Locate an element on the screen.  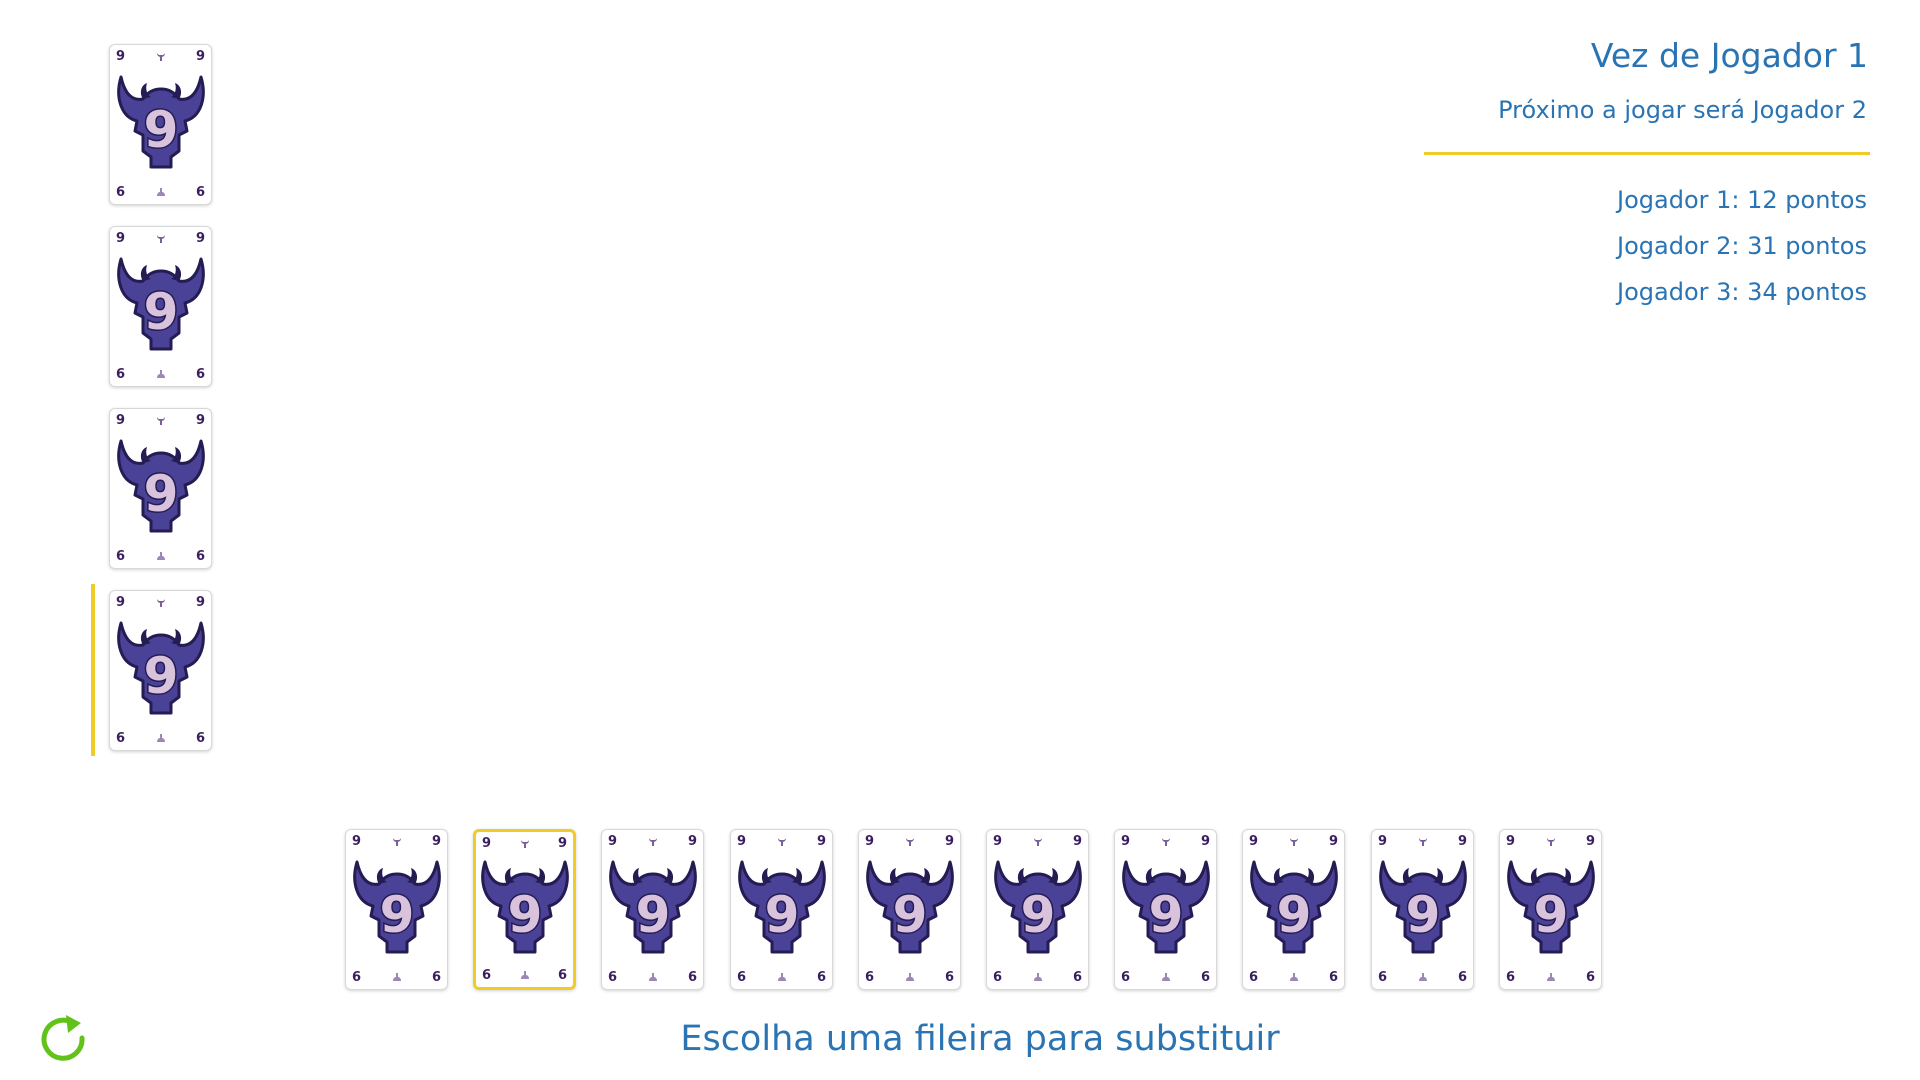
row-4-card: 9 9 9 6 6 is located at coordinates (160, 670).